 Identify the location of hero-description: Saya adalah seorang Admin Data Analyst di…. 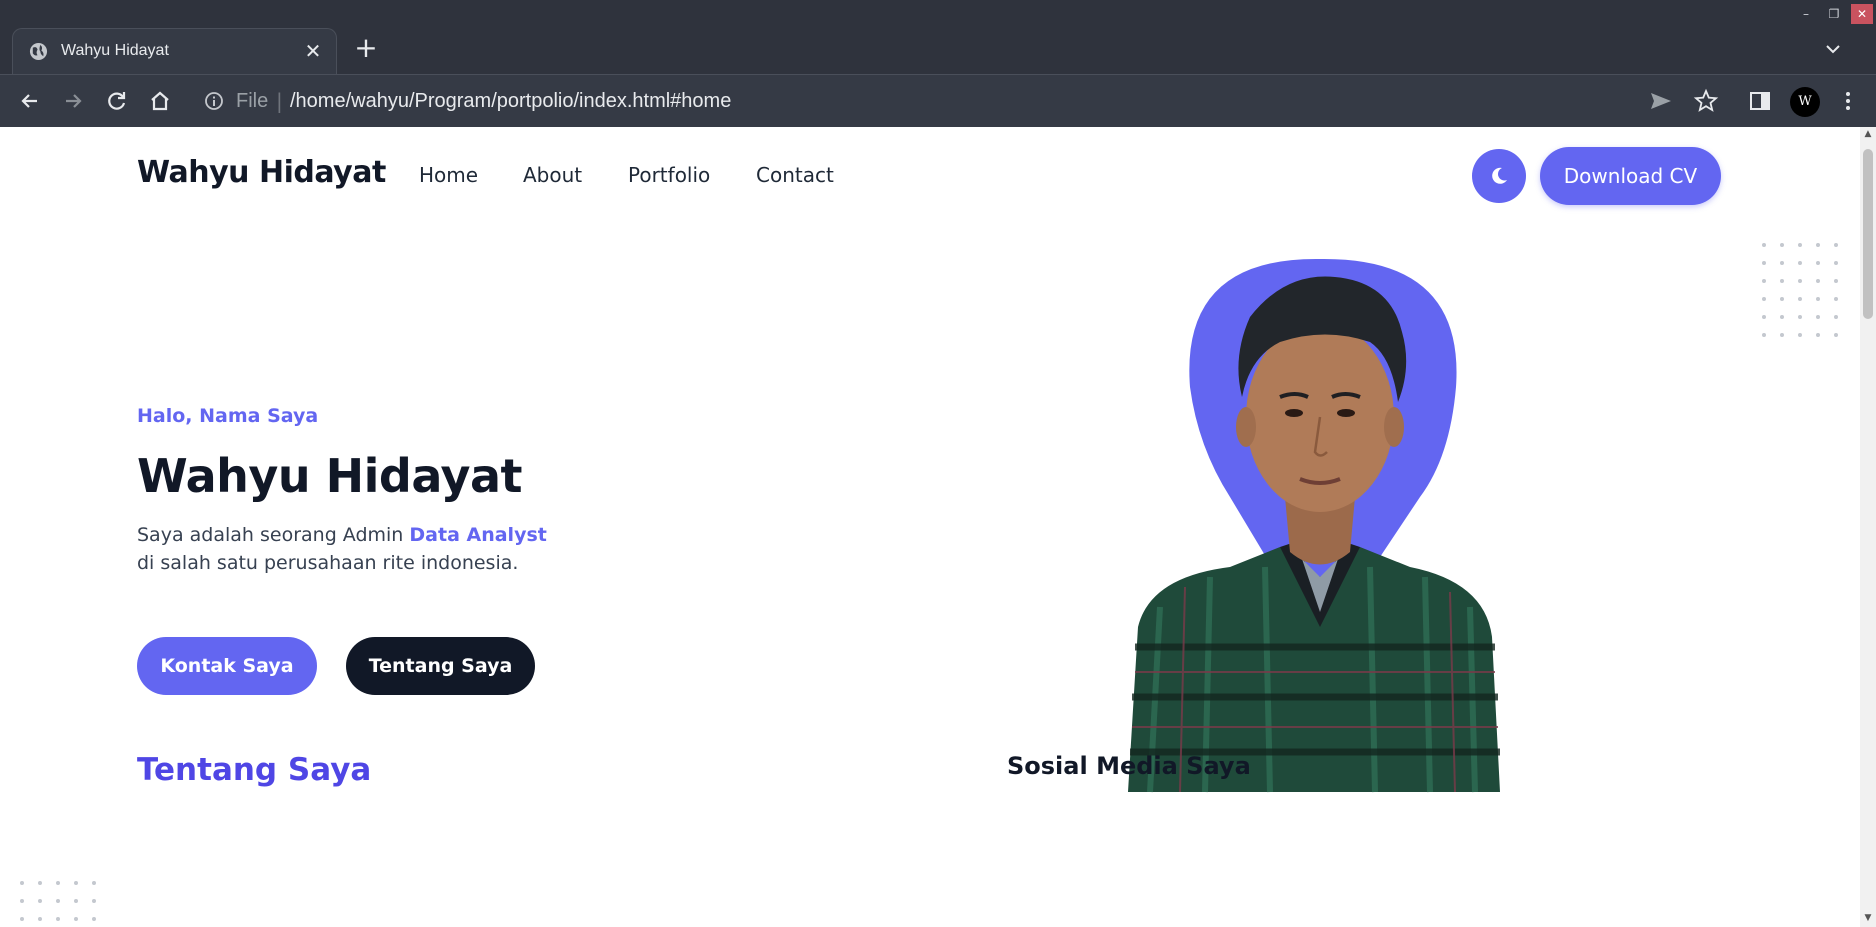
(417, 549).